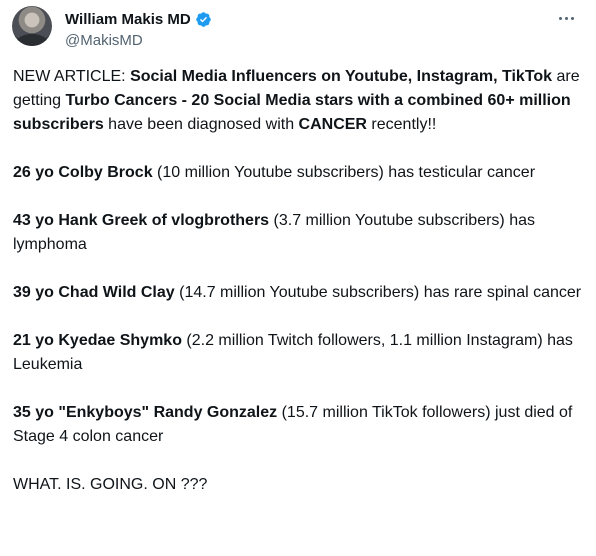  I want to click on intro-text: recently!!, so click(401, 124).